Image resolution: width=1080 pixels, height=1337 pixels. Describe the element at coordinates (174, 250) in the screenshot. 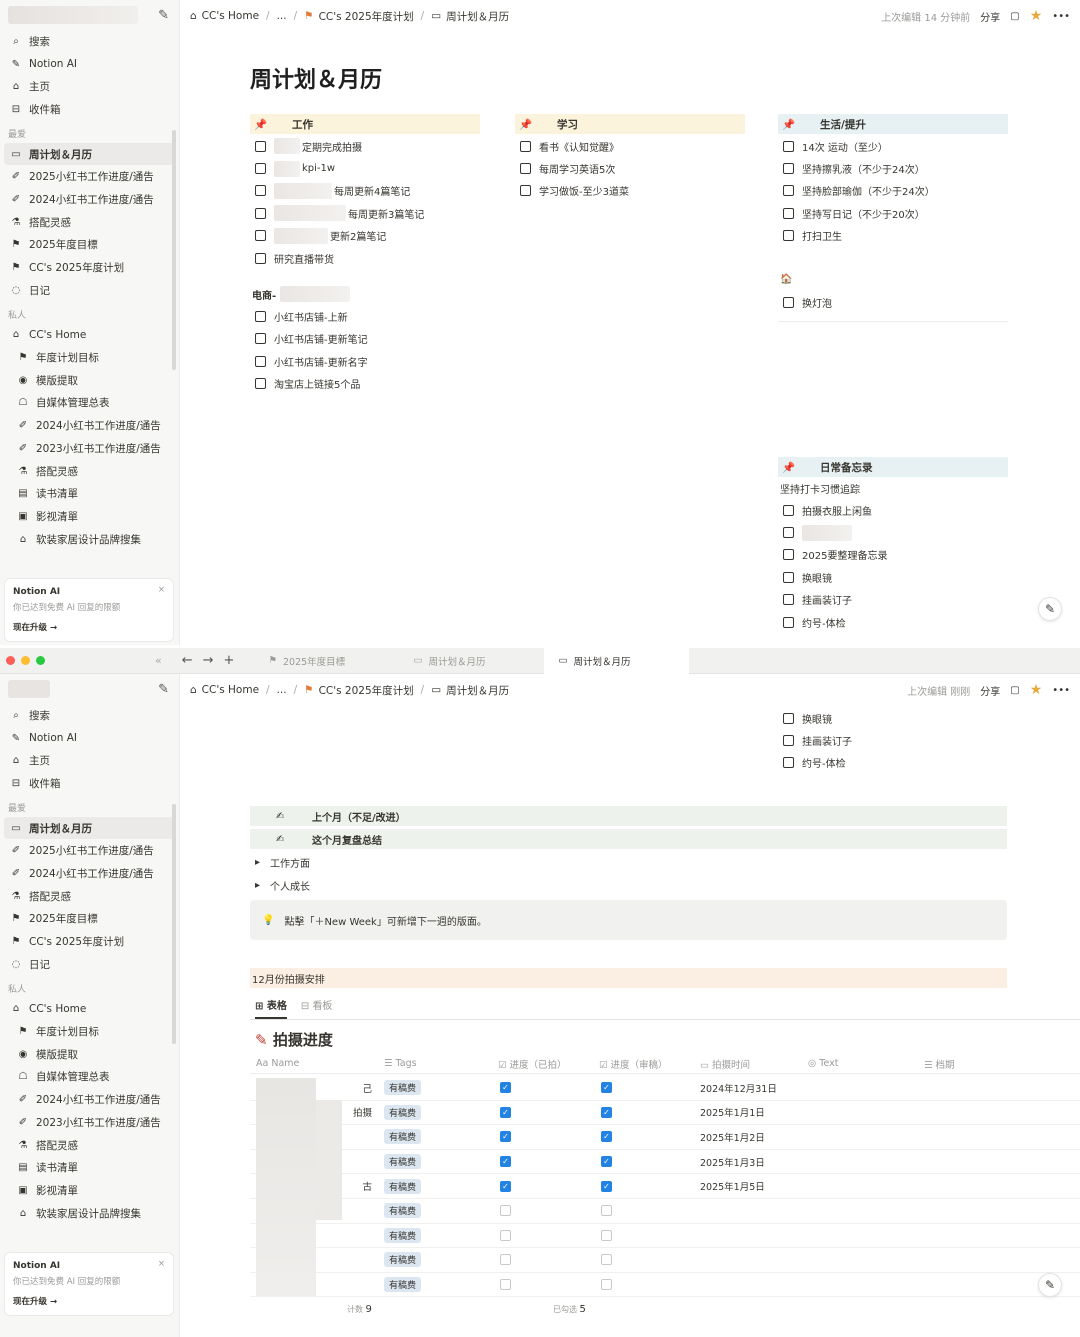

I see `sidebar-scrollbar` at that location.